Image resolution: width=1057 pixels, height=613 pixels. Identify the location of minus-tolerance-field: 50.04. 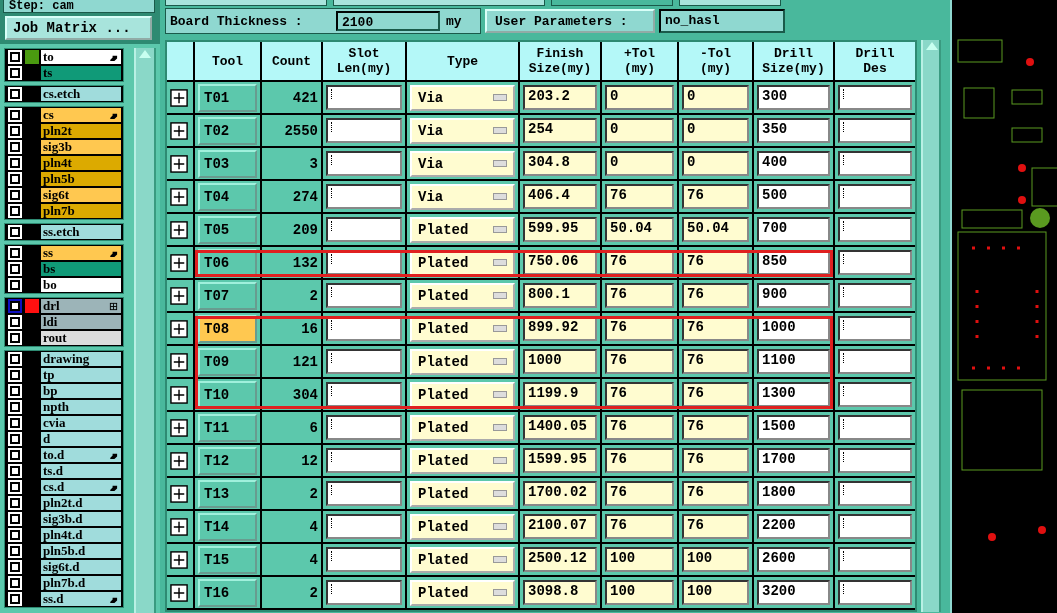
(715, 229).